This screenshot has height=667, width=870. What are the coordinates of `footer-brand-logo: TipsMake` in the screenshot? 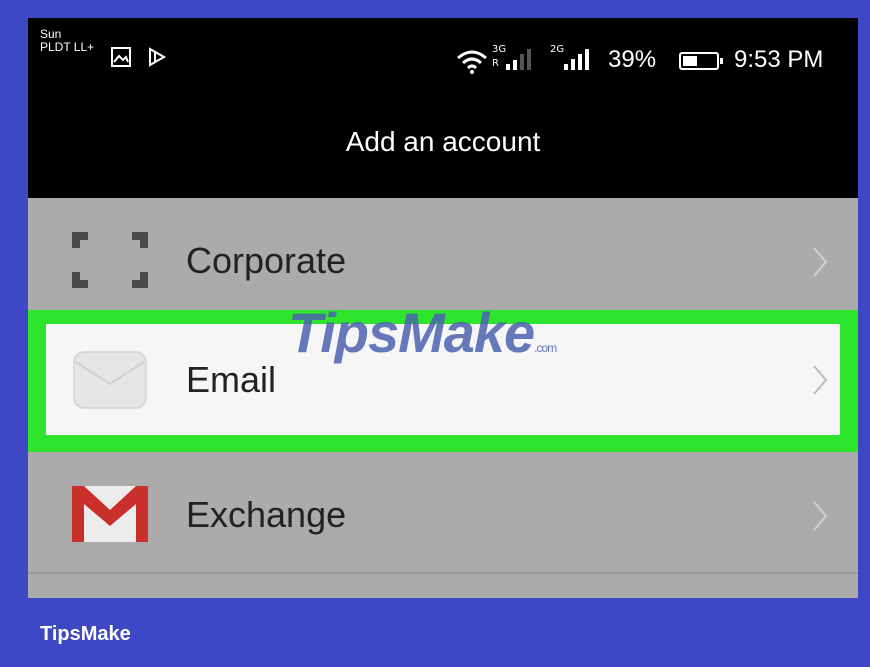 It's located at (85, 634).